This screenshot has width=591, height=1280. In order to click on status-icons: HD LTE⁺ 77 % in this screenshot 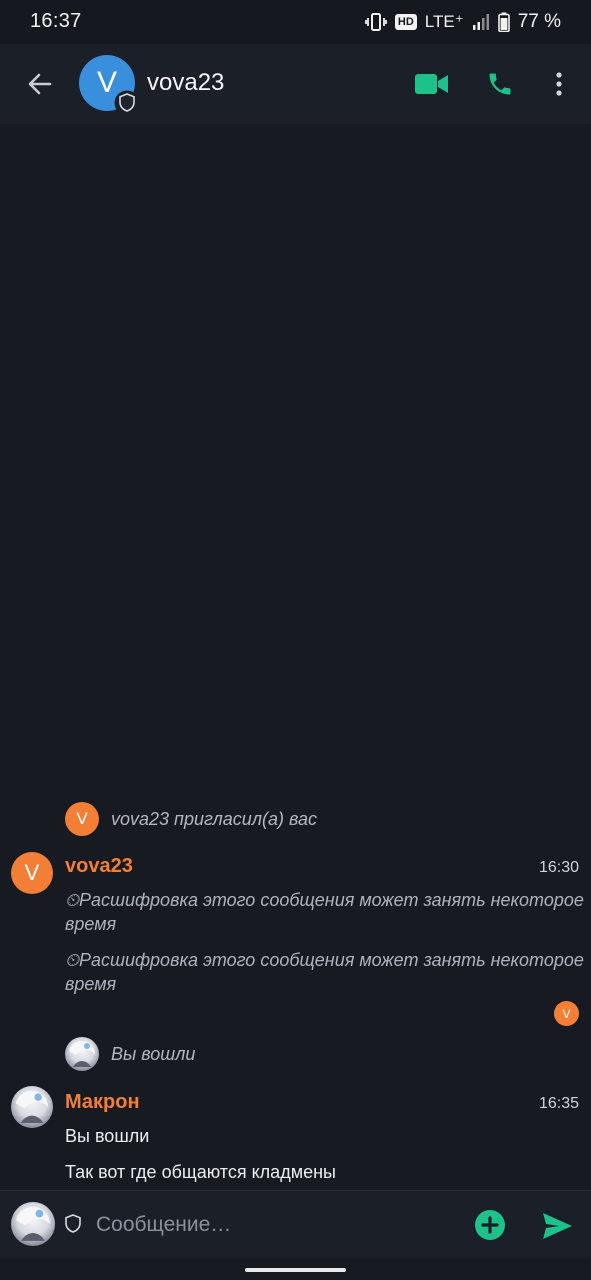, I will do `click(463, 22)`.